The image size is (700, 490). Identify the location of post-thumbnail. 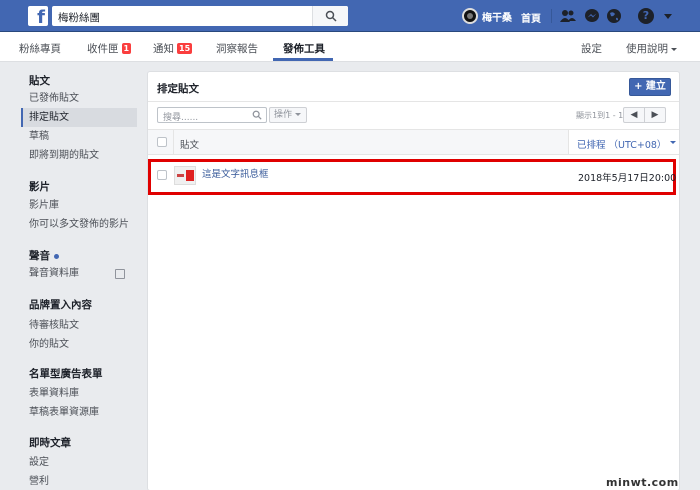
(185, 175).